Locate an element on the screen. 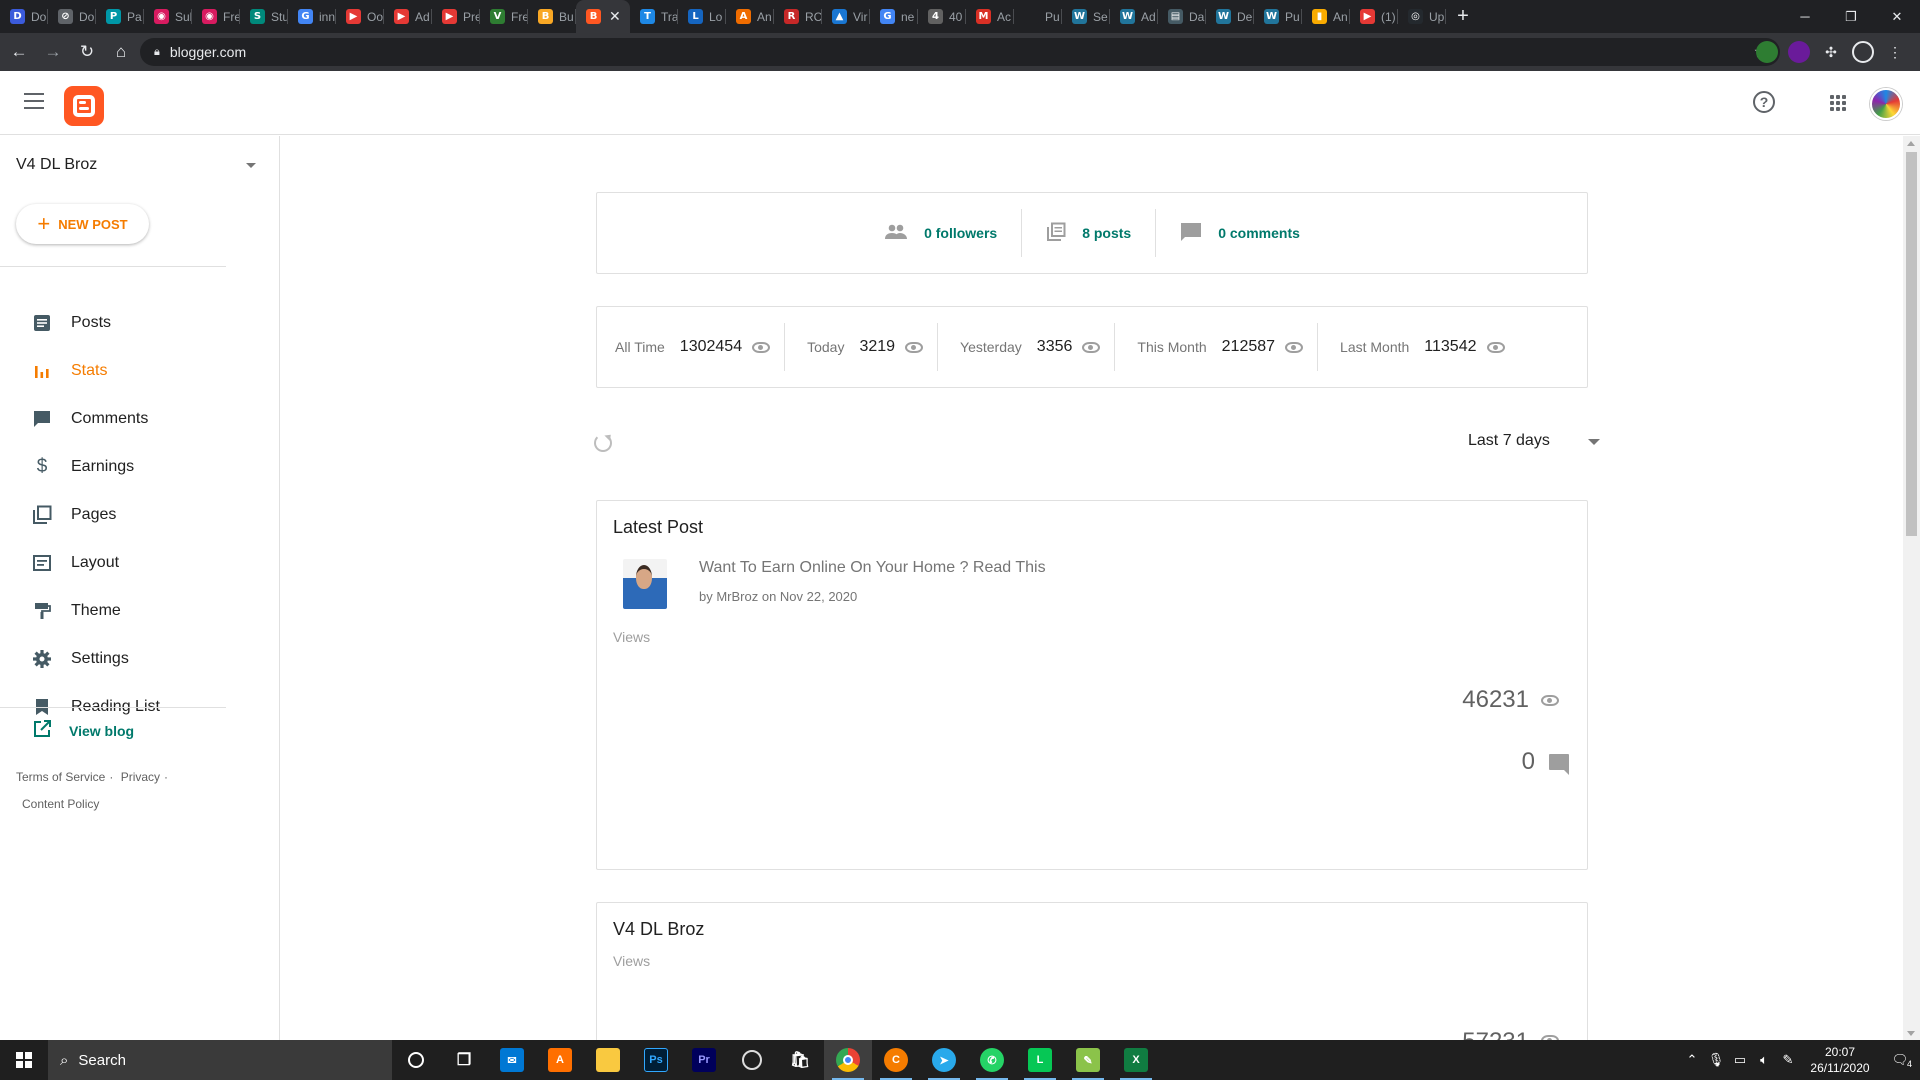 The width and height of the screenshot is (1920, 1080). browser-tab: ▶ Ad is located at coordinates (408, 16).